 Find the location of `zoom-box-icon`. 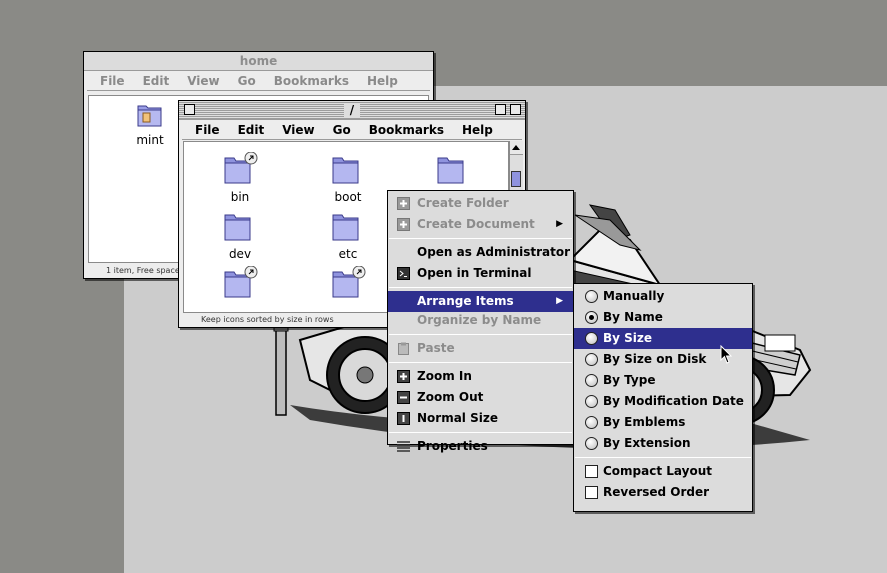

zoom-box-icon is located at coordinates (500, 109).